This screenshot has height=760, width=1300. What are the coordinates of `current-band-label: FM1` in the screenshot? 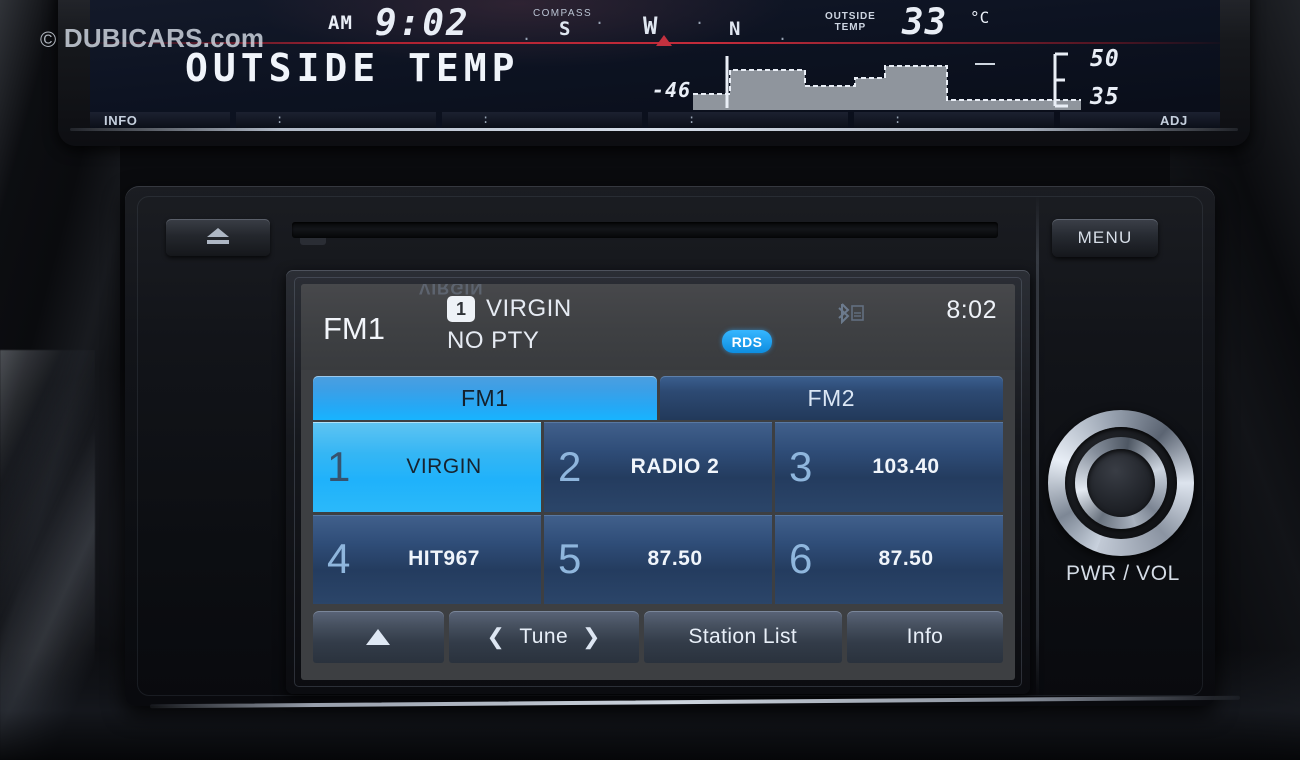 It's located at (354, 328).